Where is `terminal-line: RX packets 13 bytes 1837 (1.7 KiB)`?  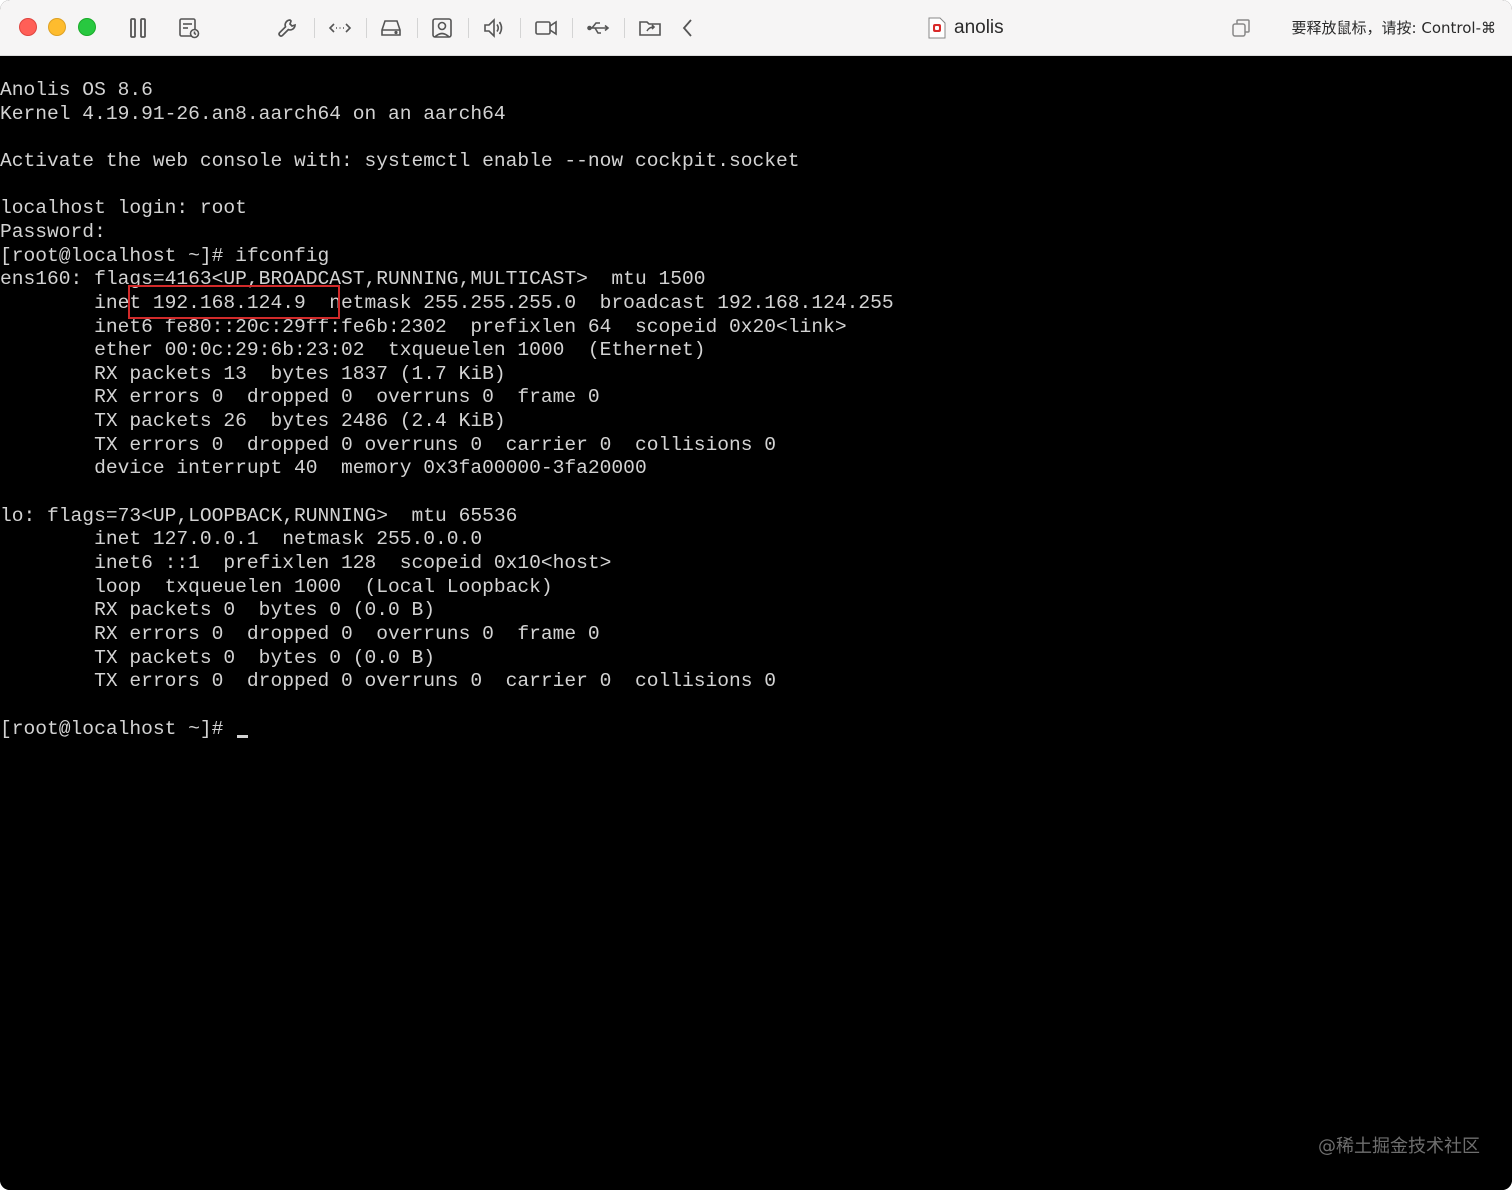 terminal-line: RX packets 13 bytes 1837 (1.7 KiB) is located at coordinates (253, 373).